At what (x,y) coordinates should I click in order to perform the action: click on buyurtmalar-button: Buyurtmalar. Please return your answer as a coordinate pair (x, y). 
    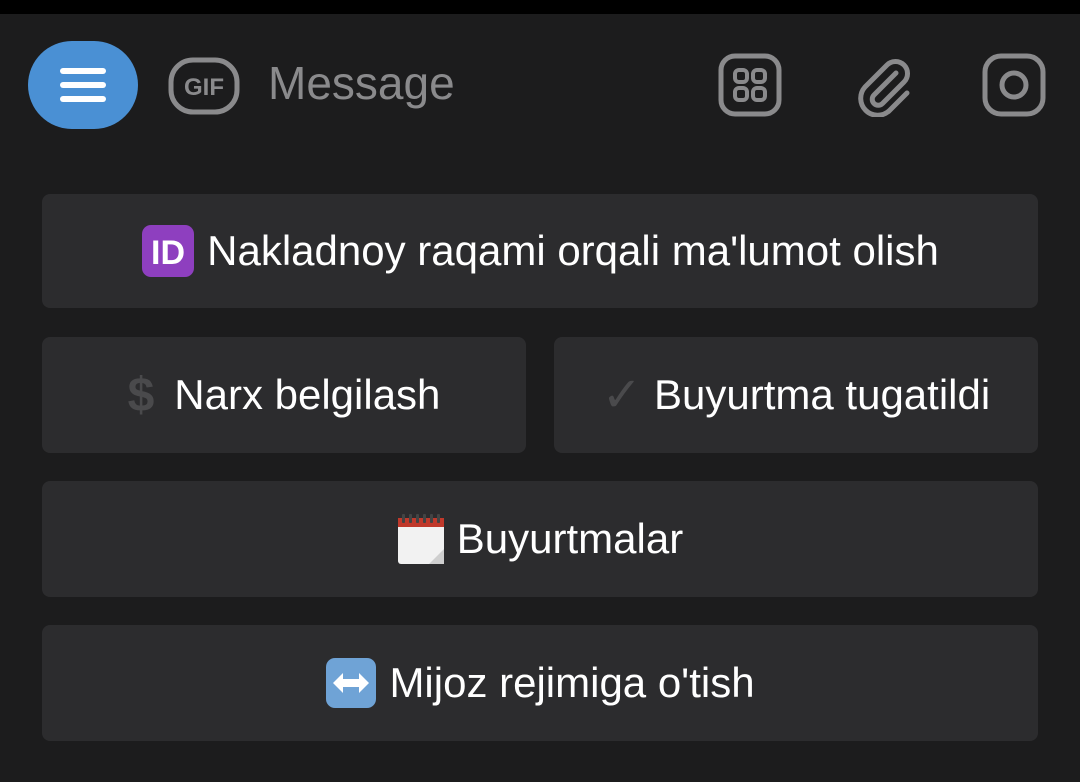
    Looking at the image, I should click on (540, 539).